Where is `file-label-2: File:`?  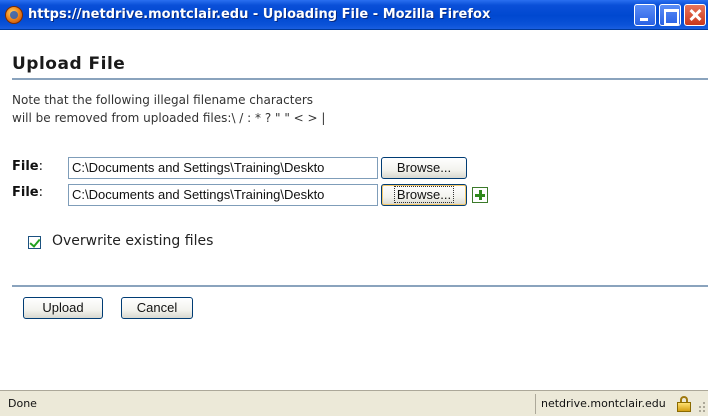
file-label-2: File: is located at coordinates (27, 192).